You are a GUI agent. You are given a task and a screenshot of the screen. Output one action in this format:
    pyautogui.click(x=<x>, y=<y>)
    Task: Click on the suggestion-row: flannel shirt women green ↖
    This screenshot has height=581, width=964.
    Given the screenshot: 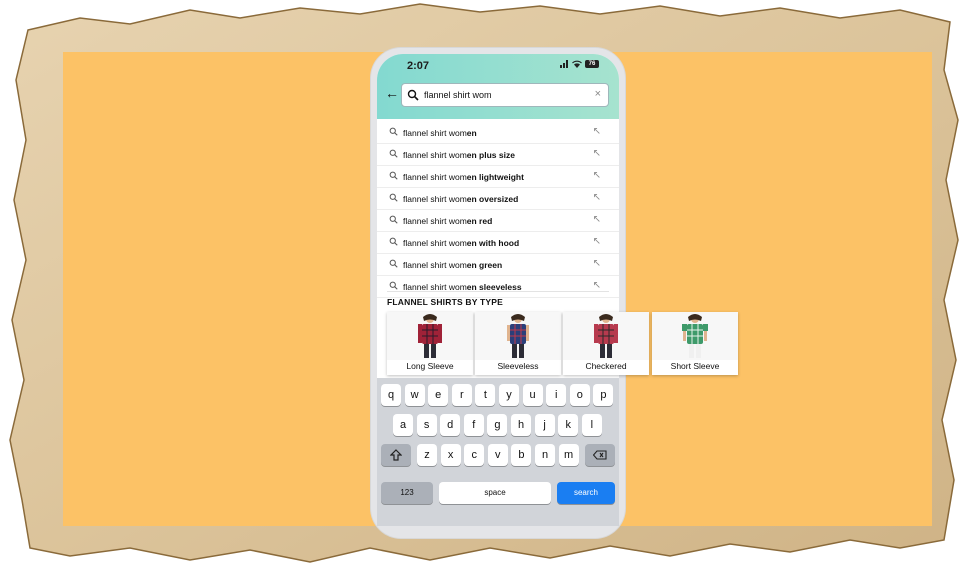 What is the action you would take?
    pyautogui.click(x=498, y=265)
    